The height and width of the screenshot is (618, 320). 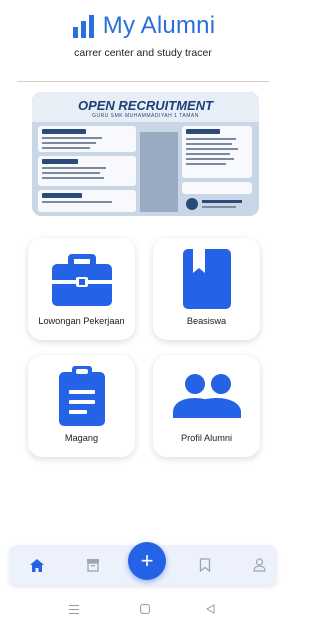 I want to click on lowongan-pekerjaan-card: Lowongan Pekerjaan, so click(x=81, y=289).